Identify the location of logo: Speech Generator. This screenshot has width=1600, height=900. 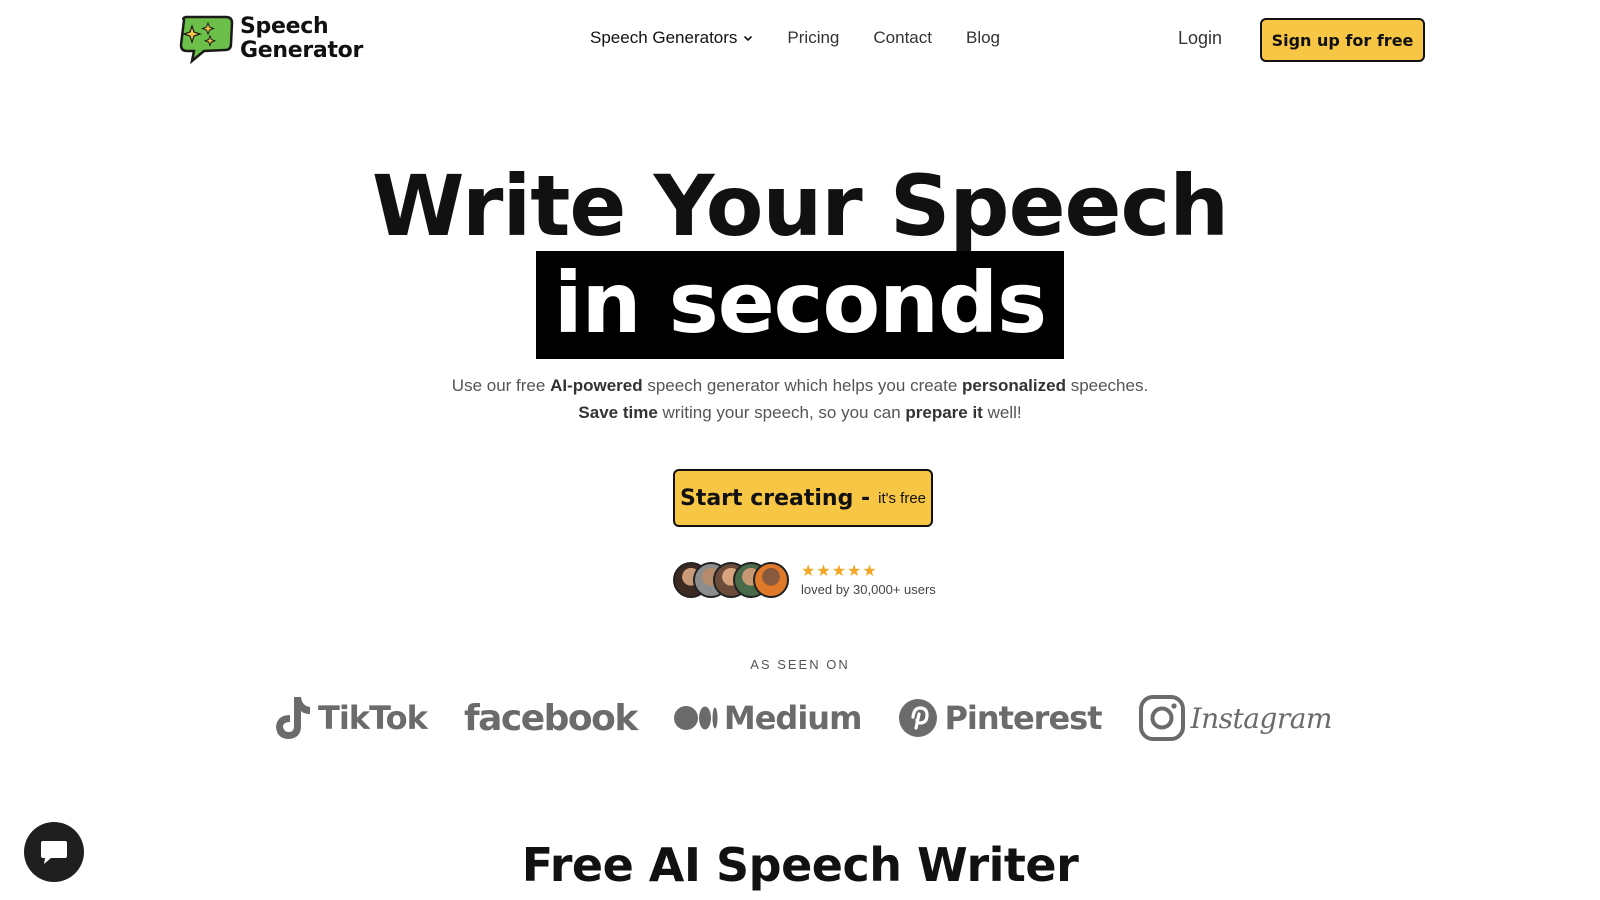
(270, 39).